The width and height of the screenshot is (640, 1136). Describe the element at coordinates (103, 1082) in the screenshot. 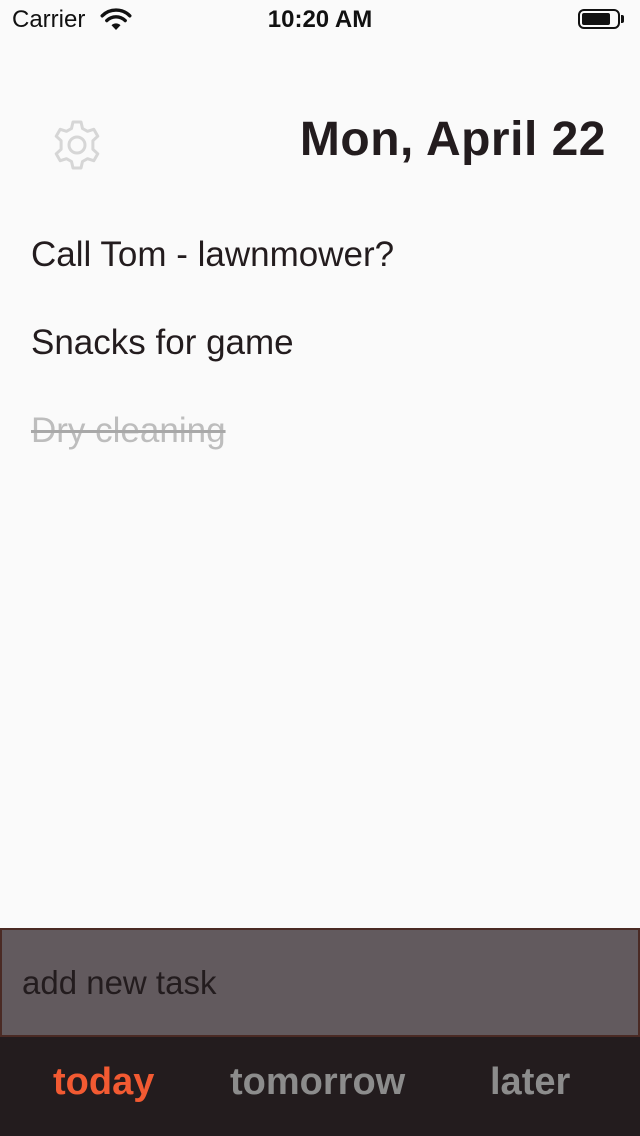

I see `tab-today: today` at that location.